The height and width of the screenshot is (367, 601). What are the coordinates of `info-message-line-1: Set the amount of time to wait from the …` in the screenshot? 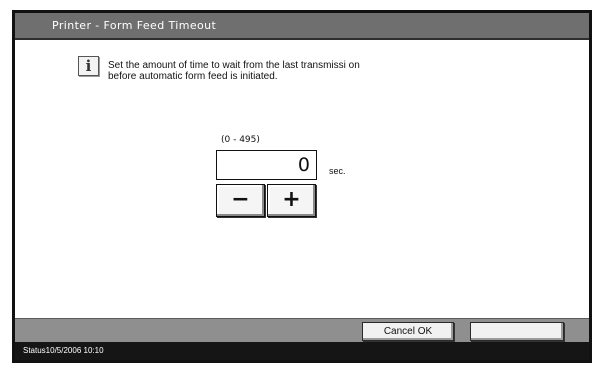 It's located at (234, 65).